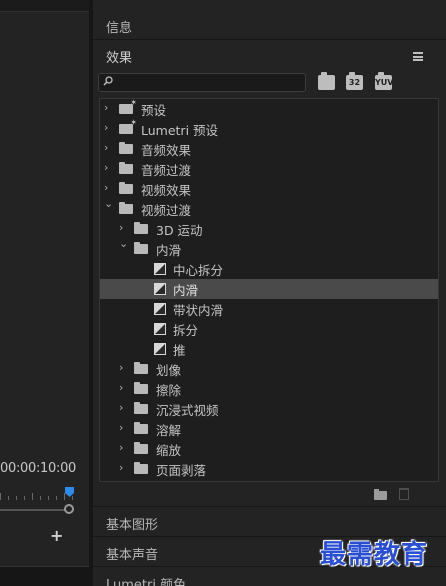 The height and width of the screenshot is (586, 446). Describe the element at coordinates (269, 389) in the screenshot. I see `folder-item: › 擦除` at that location.